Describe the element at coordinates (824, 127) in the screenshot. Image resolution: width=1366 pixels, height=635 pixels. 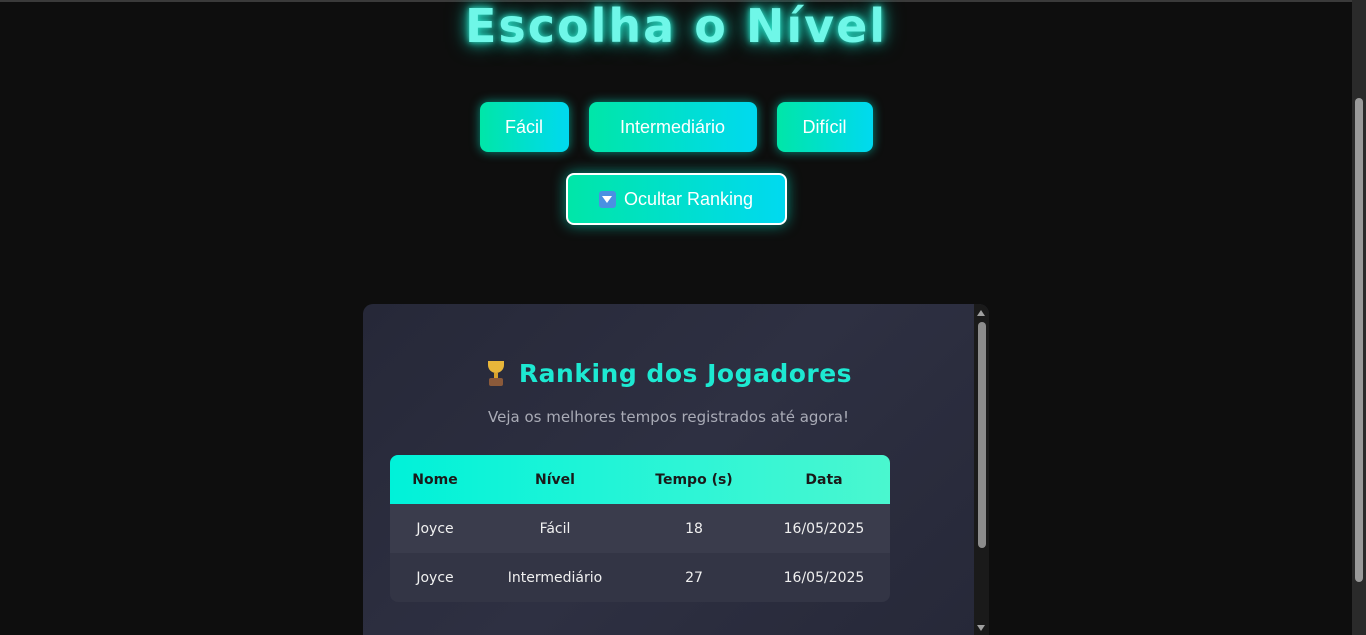
I see `level-hard-button: Difícil` at that location.